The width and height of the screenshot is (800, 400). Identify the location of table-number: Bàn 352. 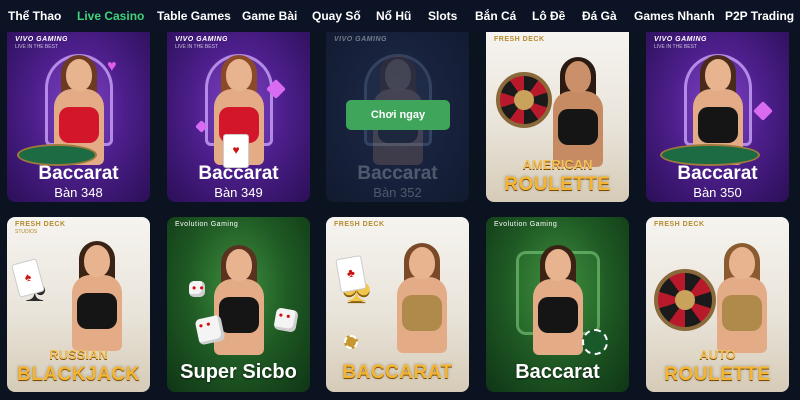
(397, 192).